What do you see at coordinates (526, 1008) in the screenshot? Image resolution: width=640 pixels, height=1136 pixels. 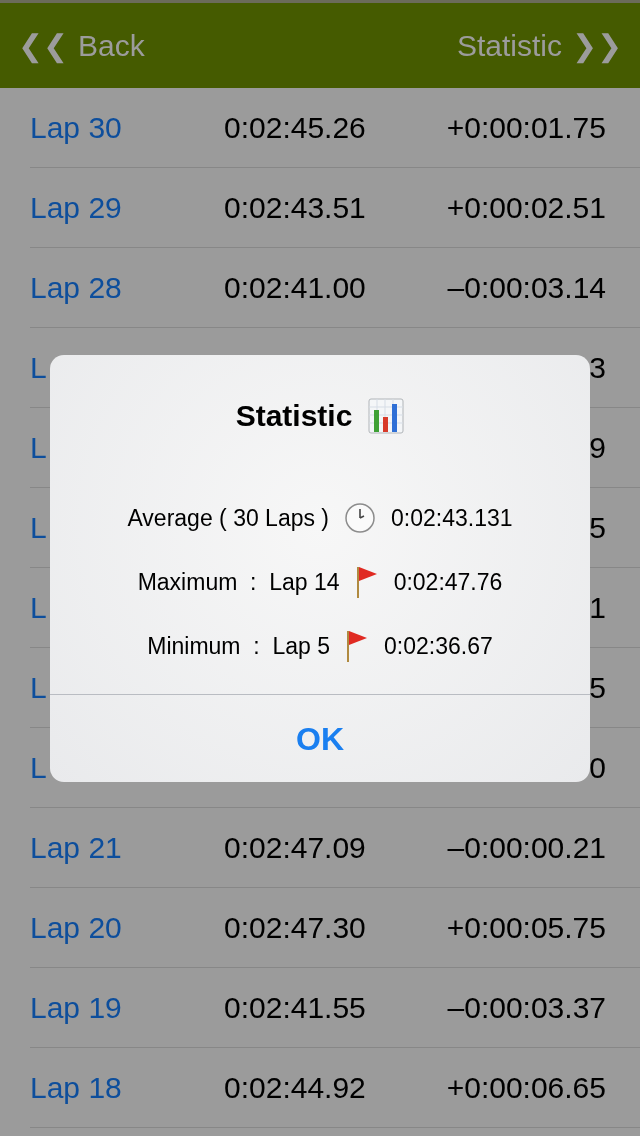 I see `lap-difference: –0:00:03.37` at bounding box center [526, 1008].